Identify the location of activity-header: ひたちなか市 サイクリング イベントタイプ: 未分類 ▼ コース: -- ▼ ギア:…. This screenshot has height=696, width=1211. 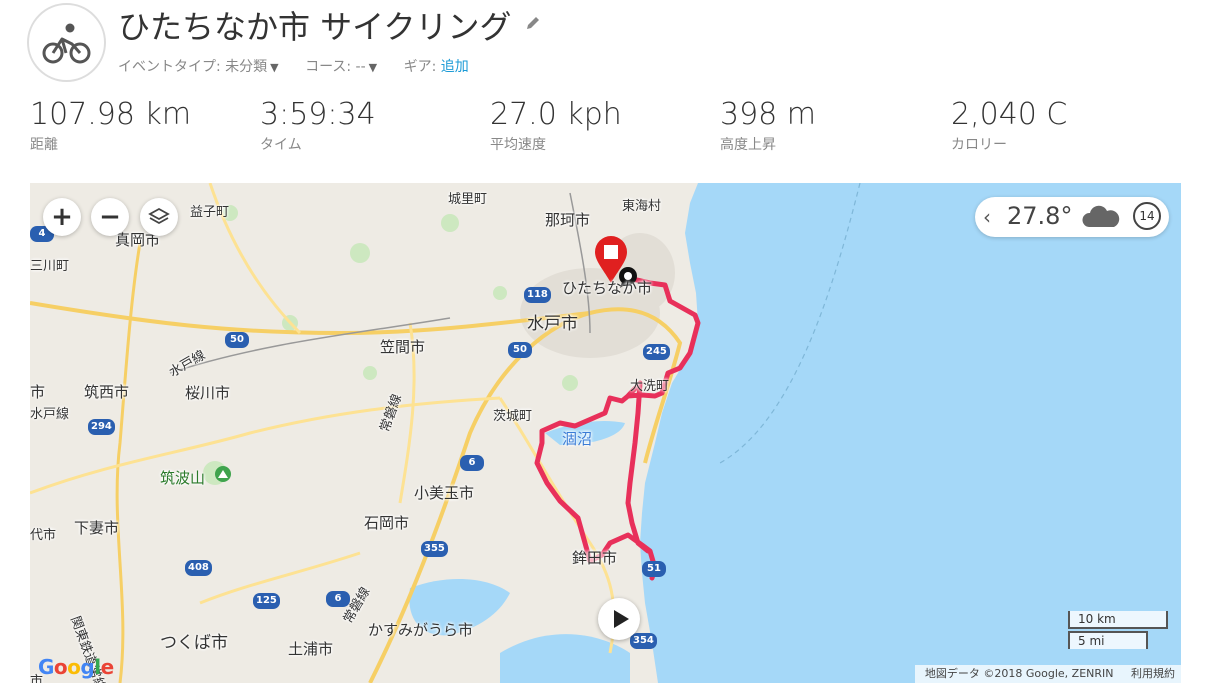
(605, 45).